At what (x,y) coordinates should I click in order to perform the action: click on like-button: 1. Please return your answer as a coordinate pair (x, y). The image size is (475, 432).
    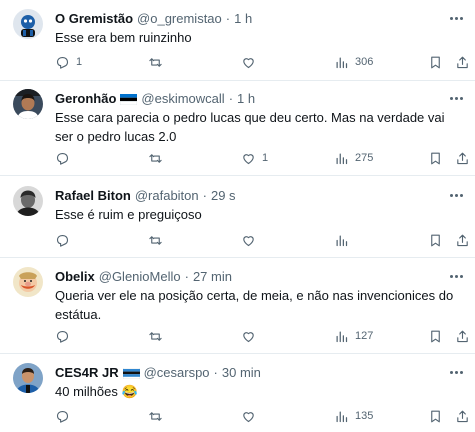
    Looking at the image, I should click on (254, 158).